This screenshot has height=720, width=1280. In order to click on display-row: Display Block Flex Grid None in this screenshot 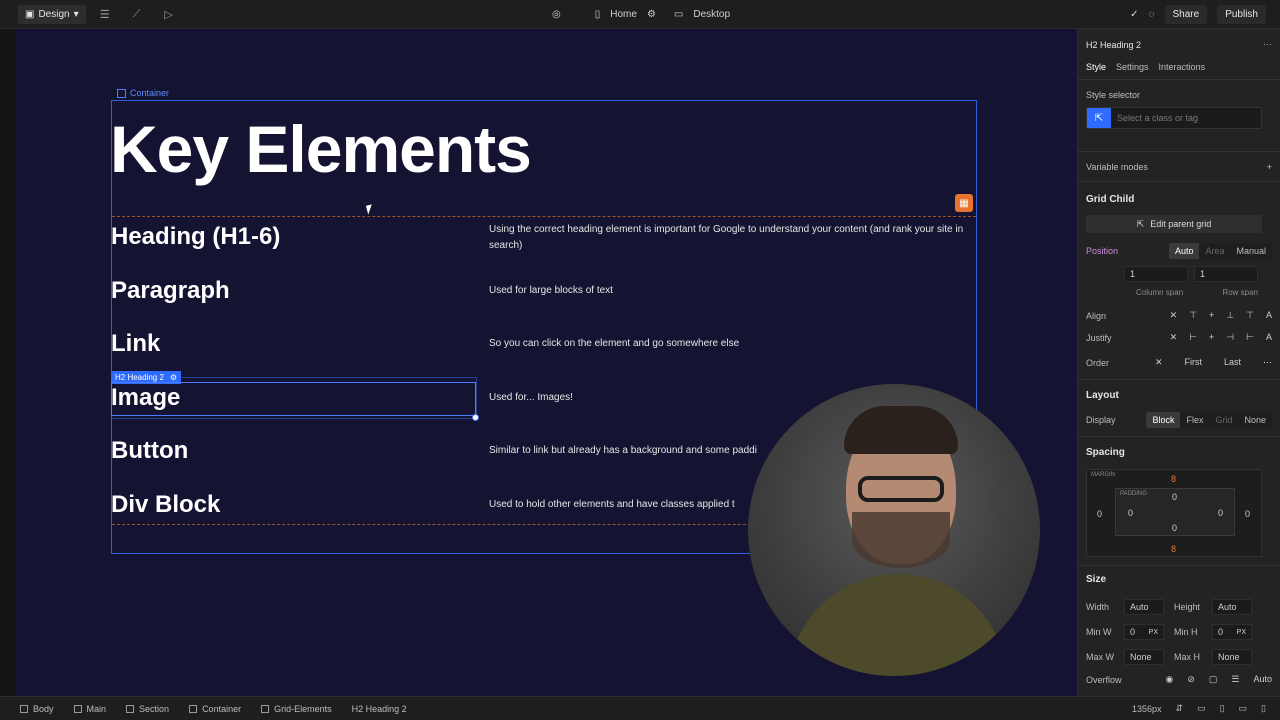, I will do `click(1179, 420)`.